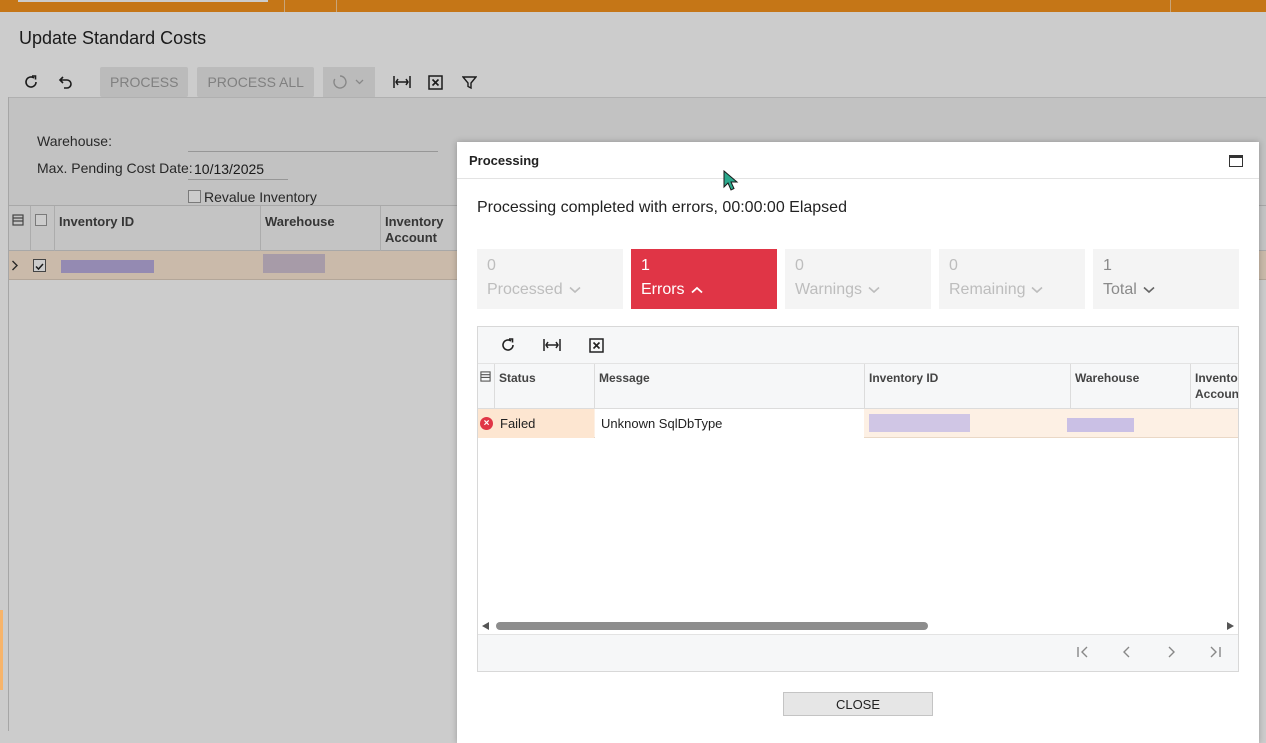 The width and height of the screenshot is (1266, 743). Describe the element at coordinates (1215, 653) in the screenshot. I see `last-page-icon` at that location.